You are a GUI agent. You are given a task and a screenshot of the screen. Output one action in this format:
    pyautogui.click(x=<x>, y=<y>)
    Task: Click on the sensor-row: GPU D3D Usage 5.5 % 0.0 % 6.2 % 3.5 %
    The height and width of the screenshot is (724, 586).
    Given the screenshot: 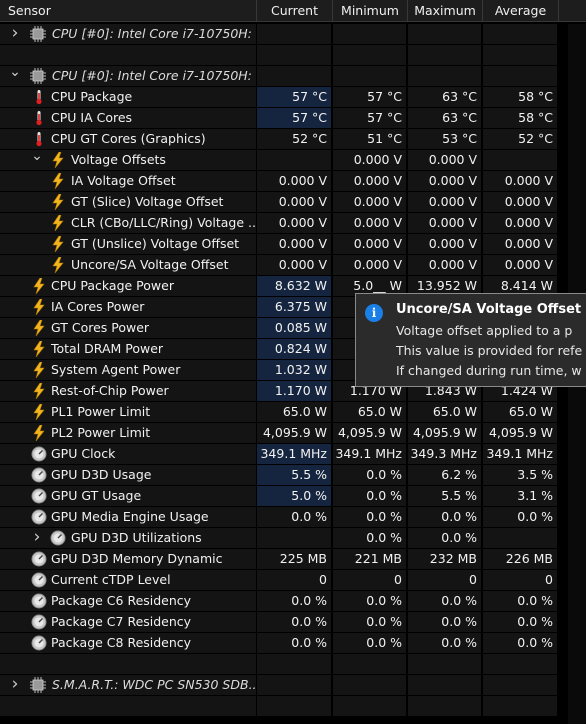 What is the action you would take?
    pyautogui.click(x=293, y=475)
    